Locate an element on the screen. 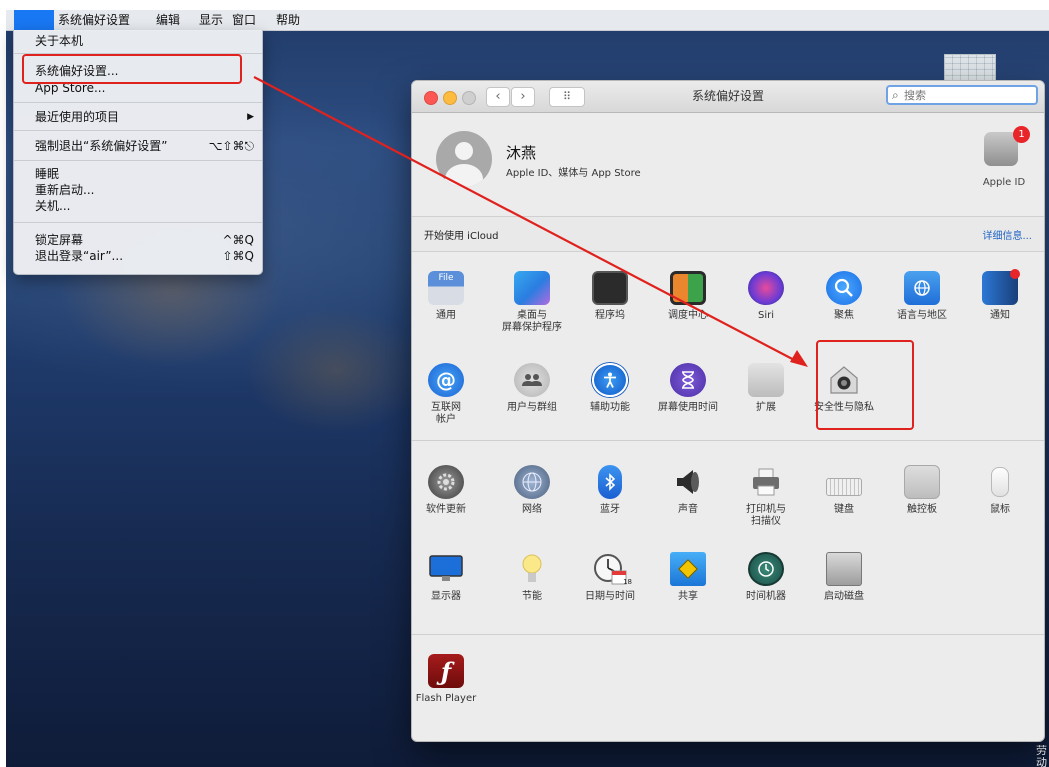 The image size is (1049, 767). pane-accessibility: 辅助功能 is located at coordinates (610, 388).